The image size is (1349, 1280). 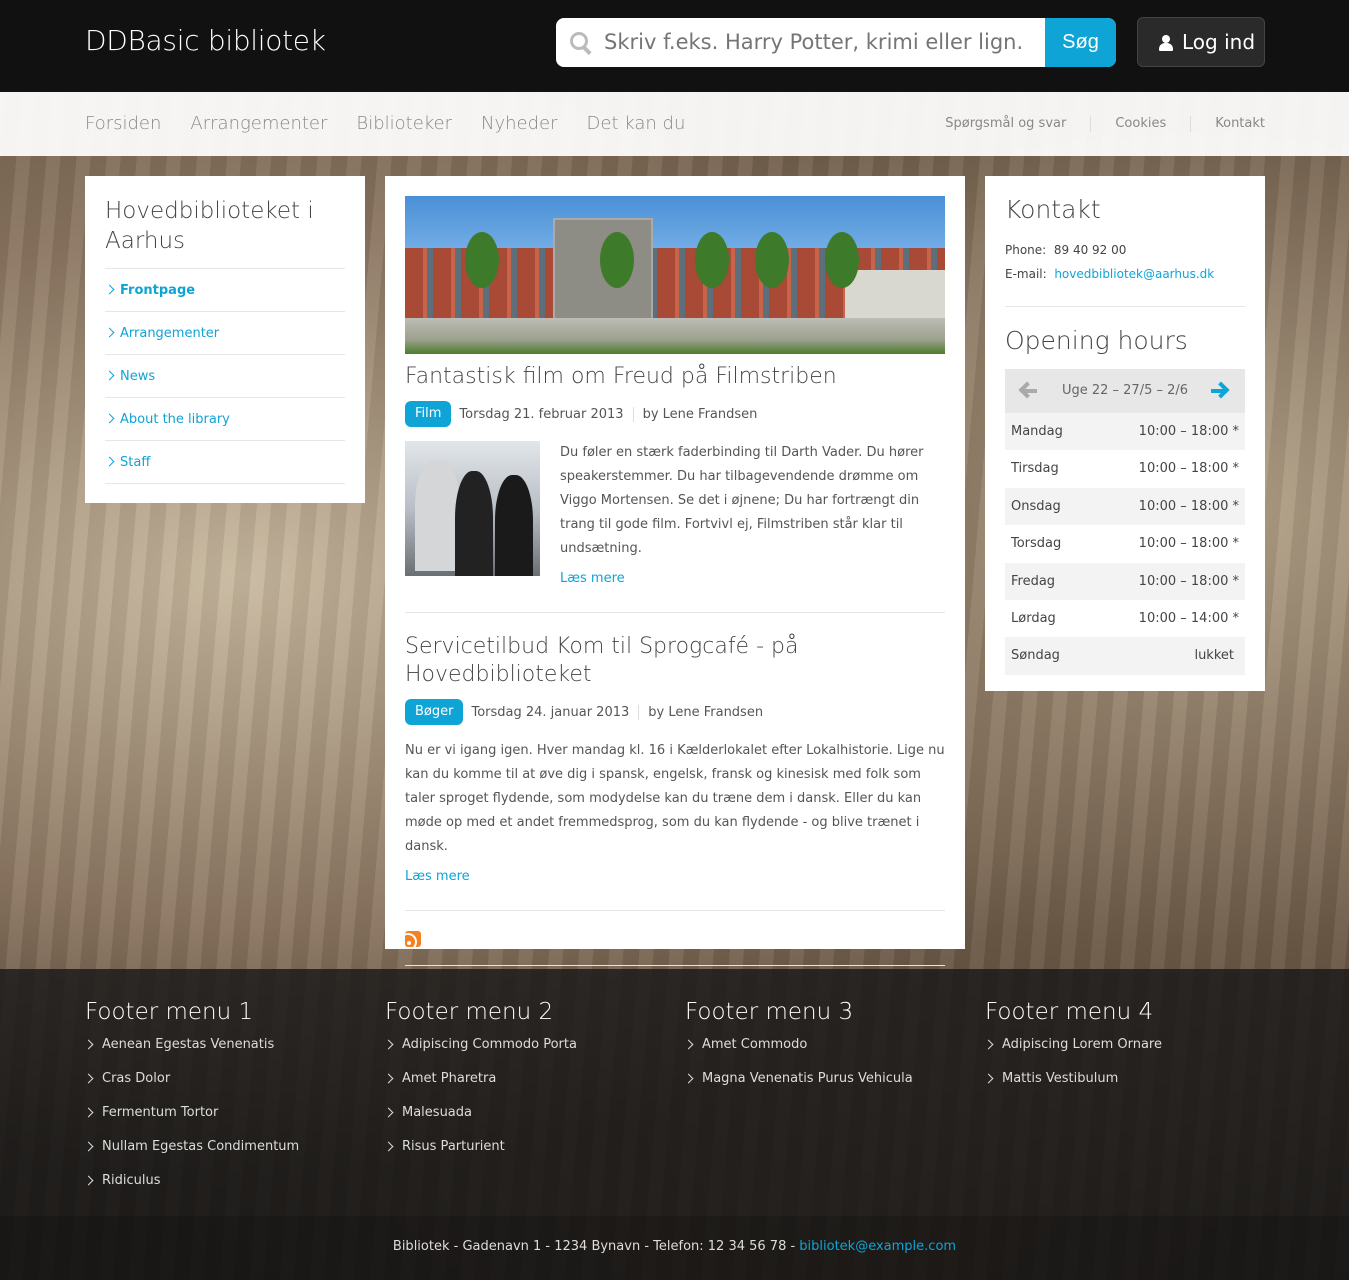 I want to click on sidebar-item-frontpage: Frontpage, so click(x=225, y=290).